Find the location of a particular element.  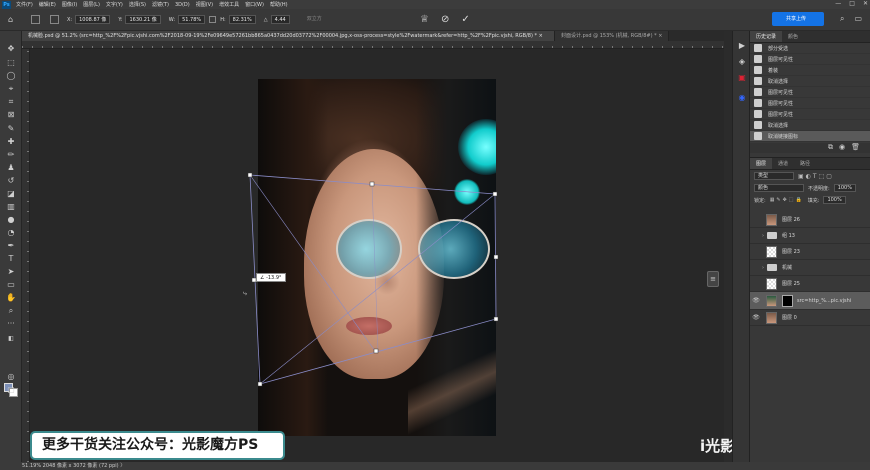

tab-color: 颜色 is located at coordinates (793, 36).